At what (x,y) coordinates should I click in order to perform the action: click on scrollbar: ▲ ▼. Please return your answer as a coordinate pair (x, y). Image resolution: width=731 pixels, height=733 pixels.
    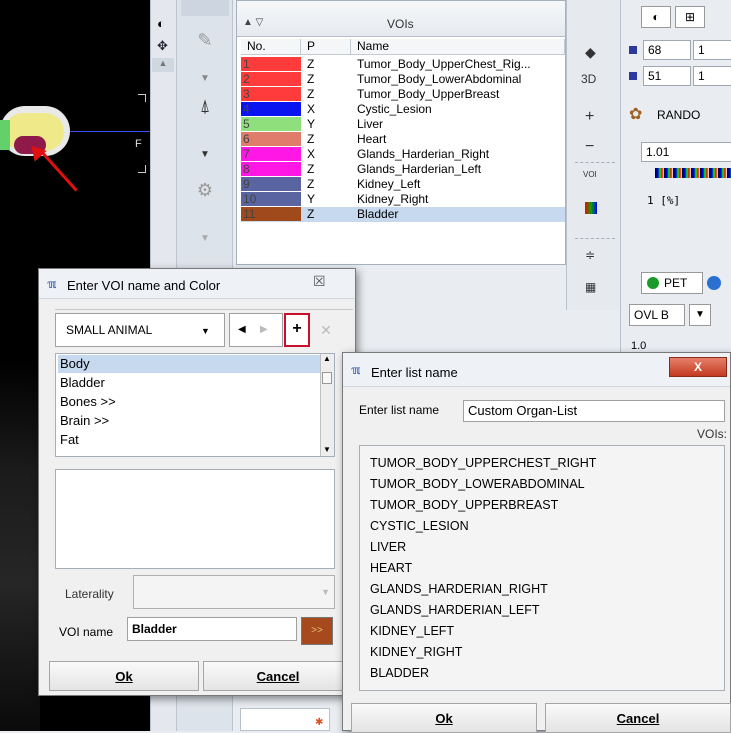
    Looking at the image, I should click on (327, 405).